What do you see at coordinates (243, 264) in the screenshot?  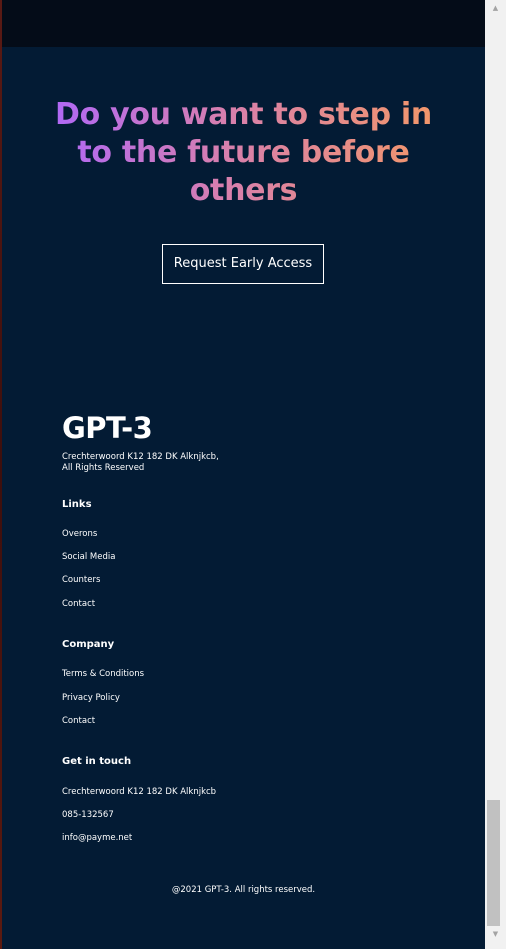 I see `request-early-access-button: Request Early Access` at bounding box center [243, 264].